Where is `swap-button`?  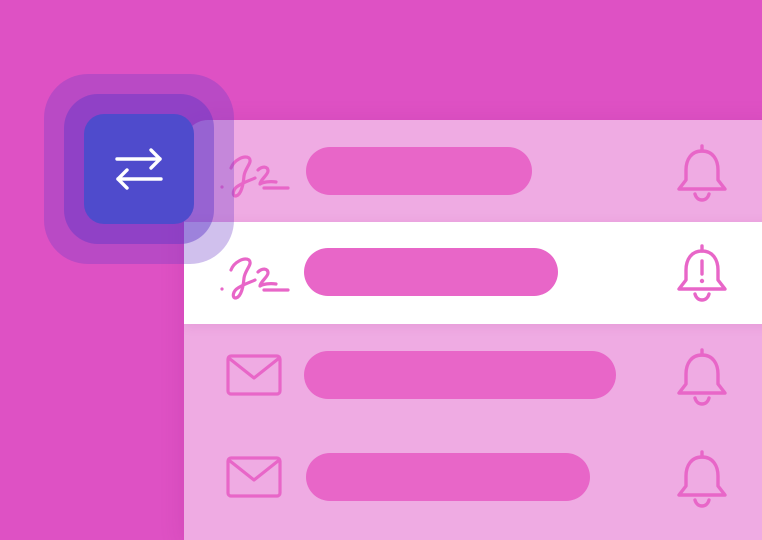 swap-button is located at coordinates (139, 169).